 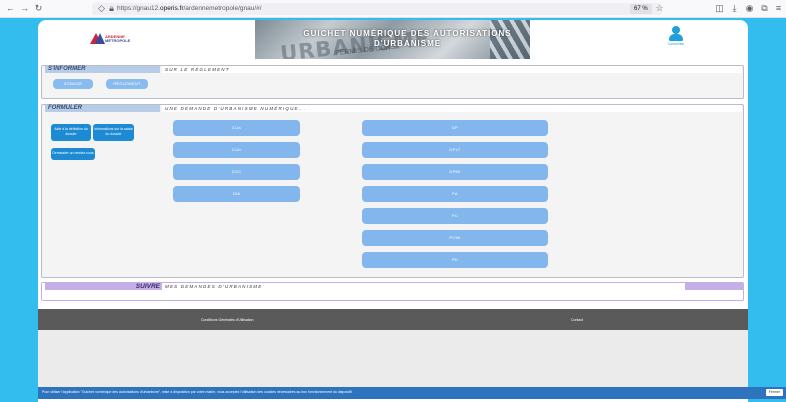 I want to click on contact-link: Contact, so click(x=577, y=320).